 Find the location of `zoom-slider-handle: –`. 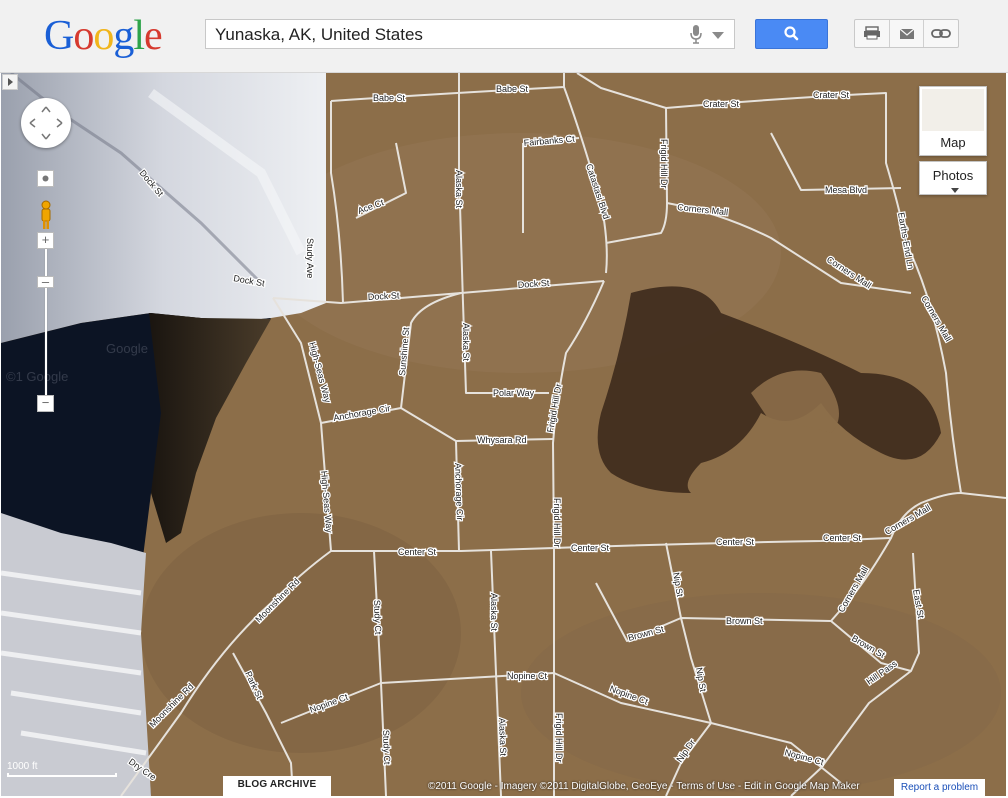

zoom-slider-handle: – is located at coordinates (45, 281).